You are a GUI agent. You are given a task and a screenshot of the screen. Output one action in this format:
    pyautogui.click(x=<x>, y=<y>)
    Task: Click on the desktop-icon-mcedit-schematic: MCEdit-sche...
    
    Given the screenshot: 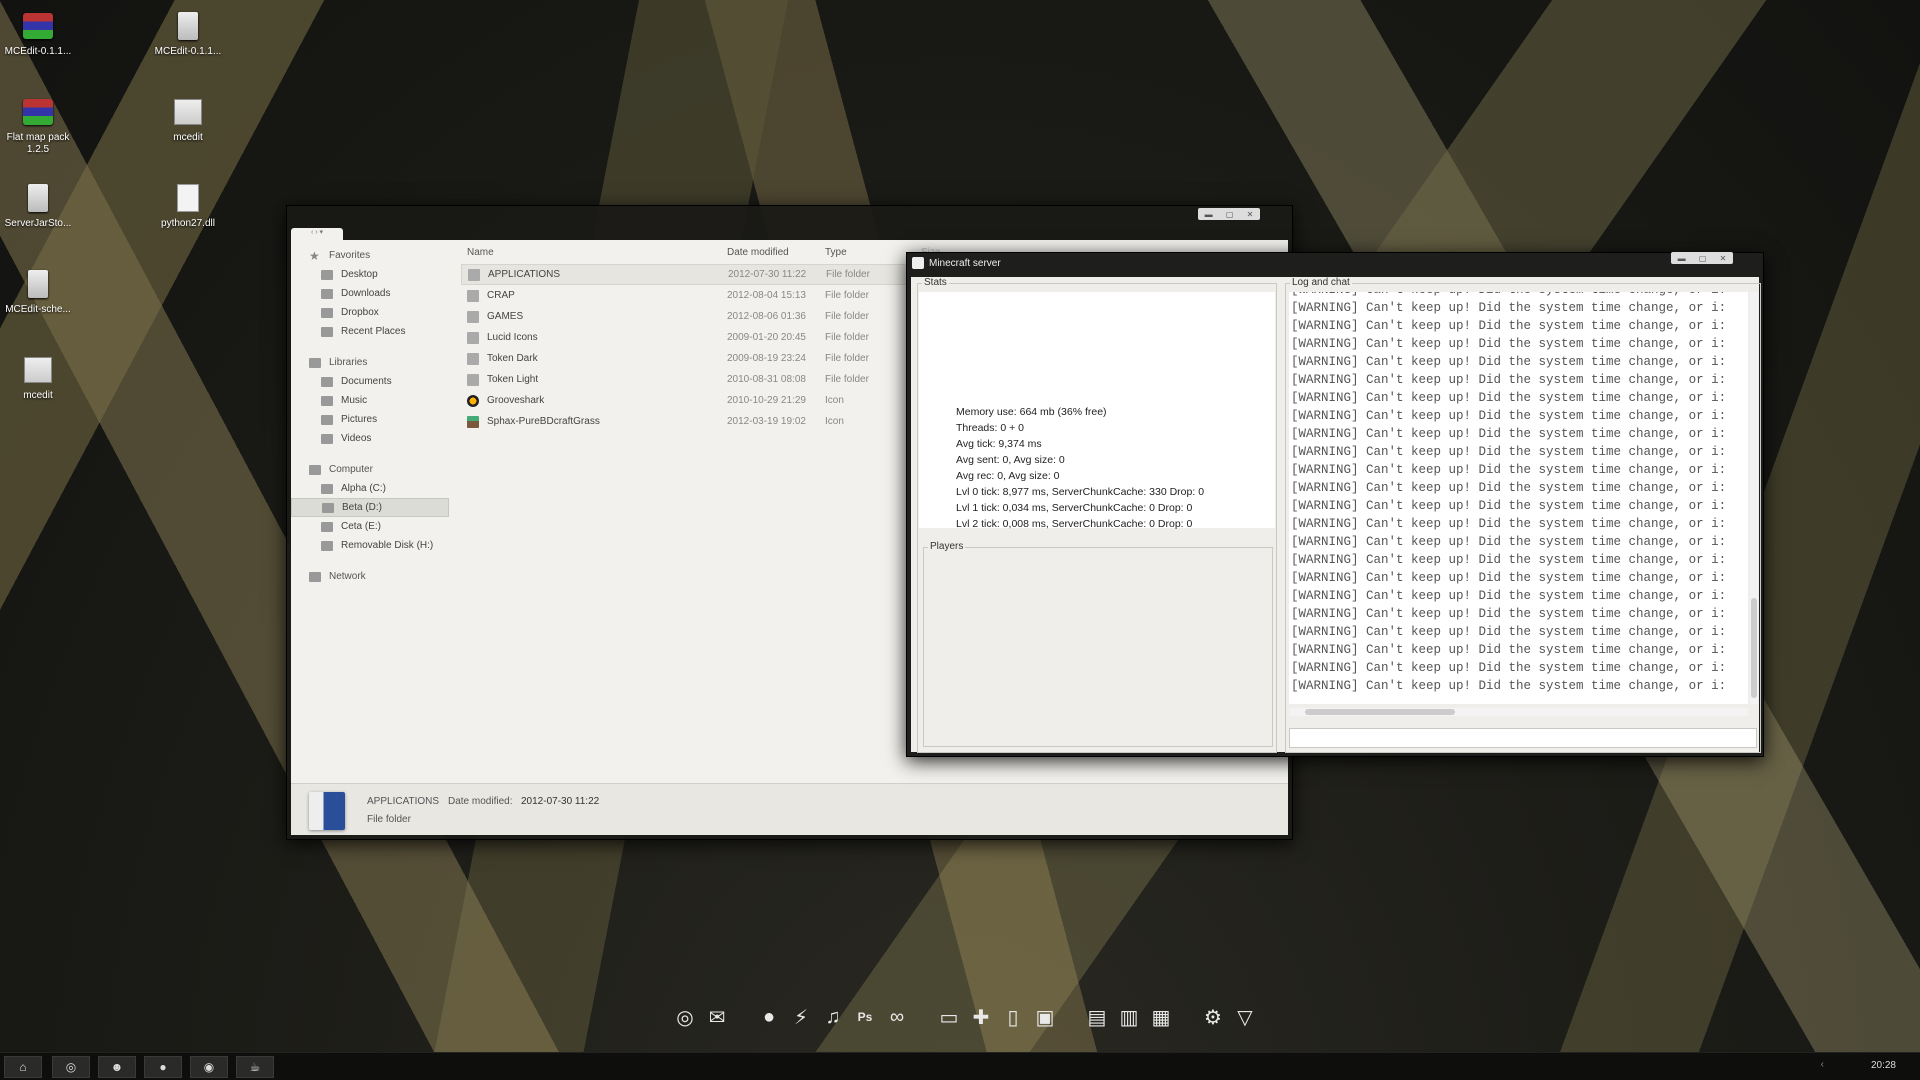 What is the action you would take?
    pyautogui.click(x=39, y=292)
    